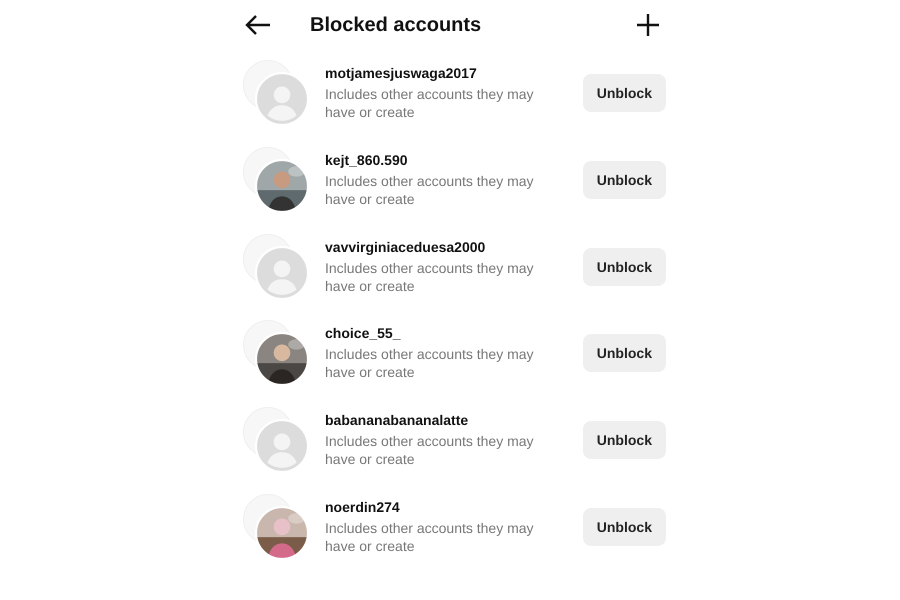 The image size is (900, 600). What do you see at coordinates (445, 160) in the screenshot?
I see `username: kejt_860.590` at bounding box center [445, 160].